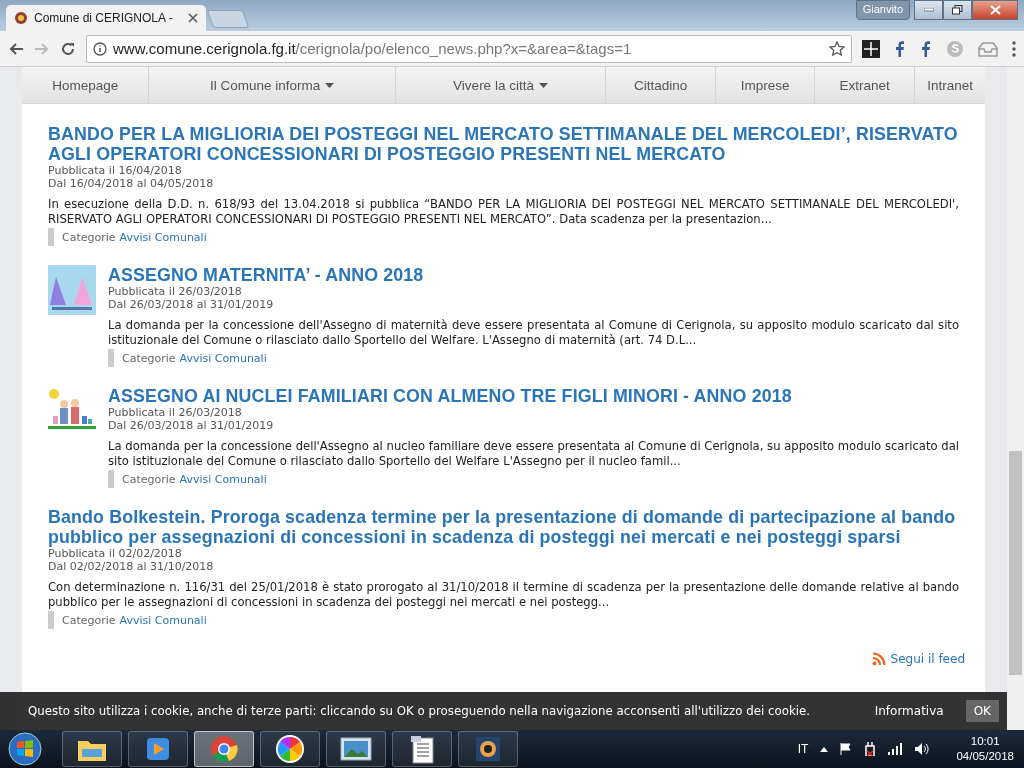 The height and width of the screenshot is (768, 1024). I want to click on news-title: ASSEGNO MATERNITA’ - ANNO 2018, so click(533, 275).